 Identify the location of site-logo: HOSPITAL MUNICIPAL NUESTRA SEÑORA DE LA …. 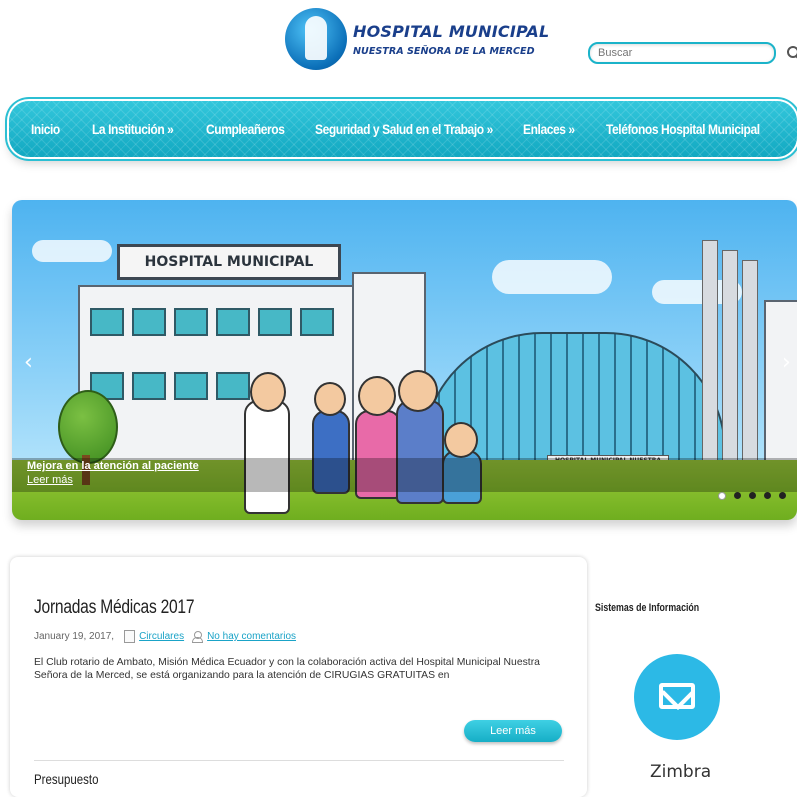
(417, 156).